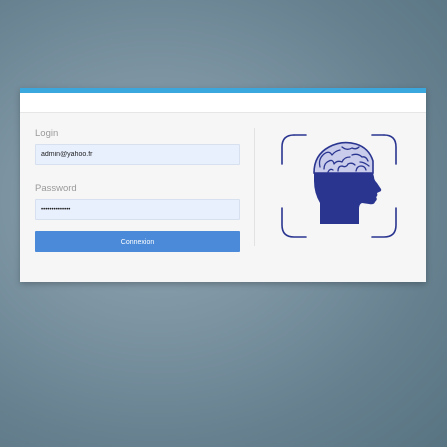  What do you see at coordinates (56, 188) in the screenshot?
I see `password-label: Password` at bounding box center [56, 188].